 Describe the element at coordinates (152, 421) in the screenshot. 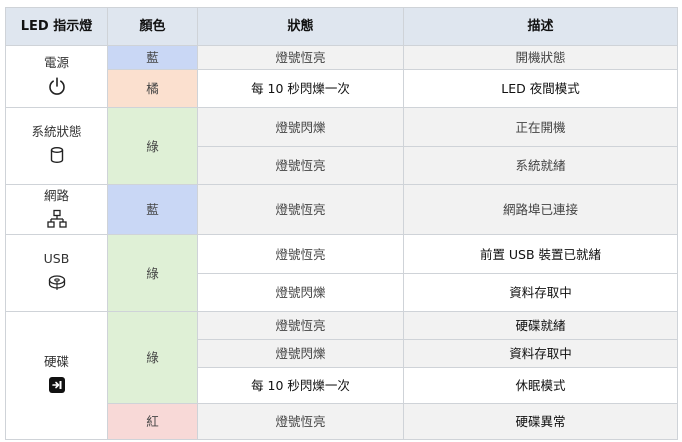

I see `color-cell: 紅` at that location.